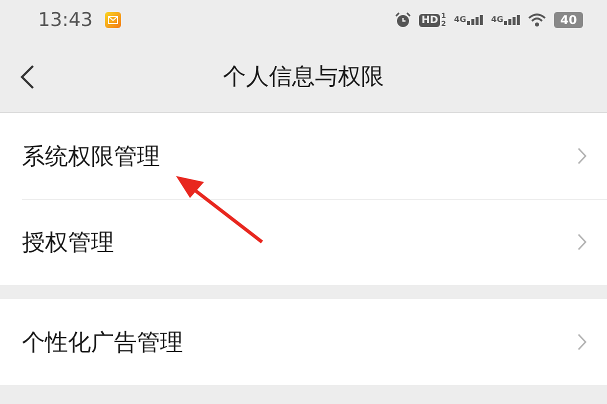 Image resolution: width=607 pixels, height=404 pixels. What do you see at coordinates (27, 77) in the screenshot?
I see `back-icon` at bounding box center [27, 77].